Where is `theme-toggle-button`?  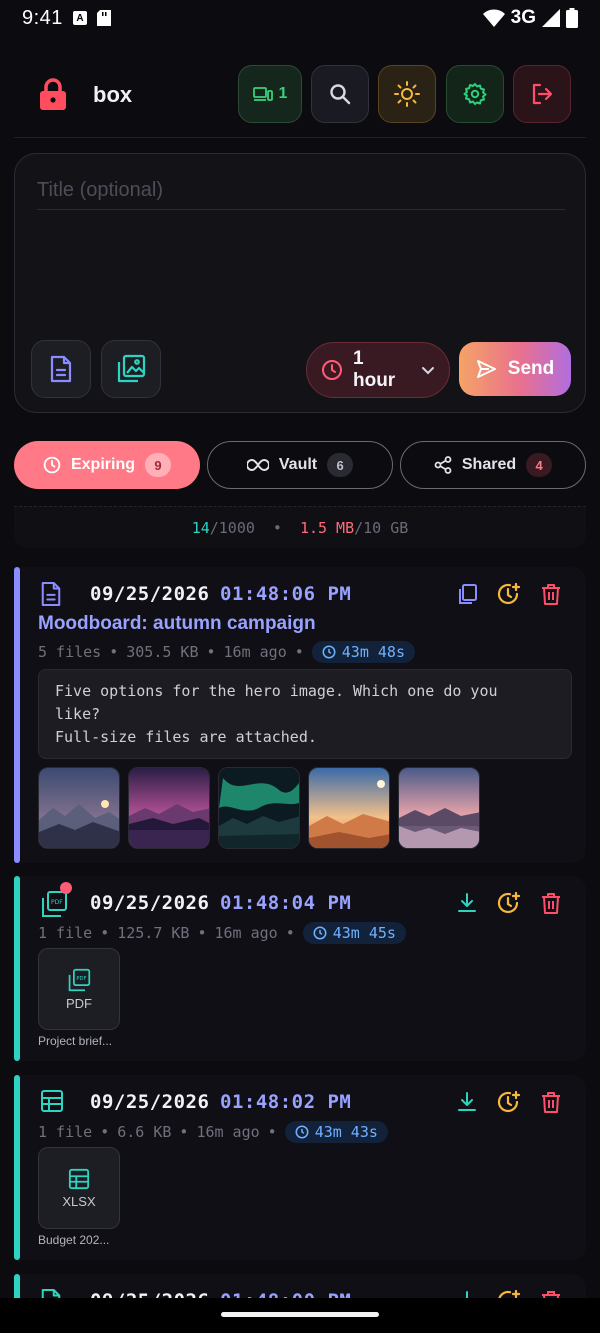
theme-toggle-button is located at coordinates (407, 94).